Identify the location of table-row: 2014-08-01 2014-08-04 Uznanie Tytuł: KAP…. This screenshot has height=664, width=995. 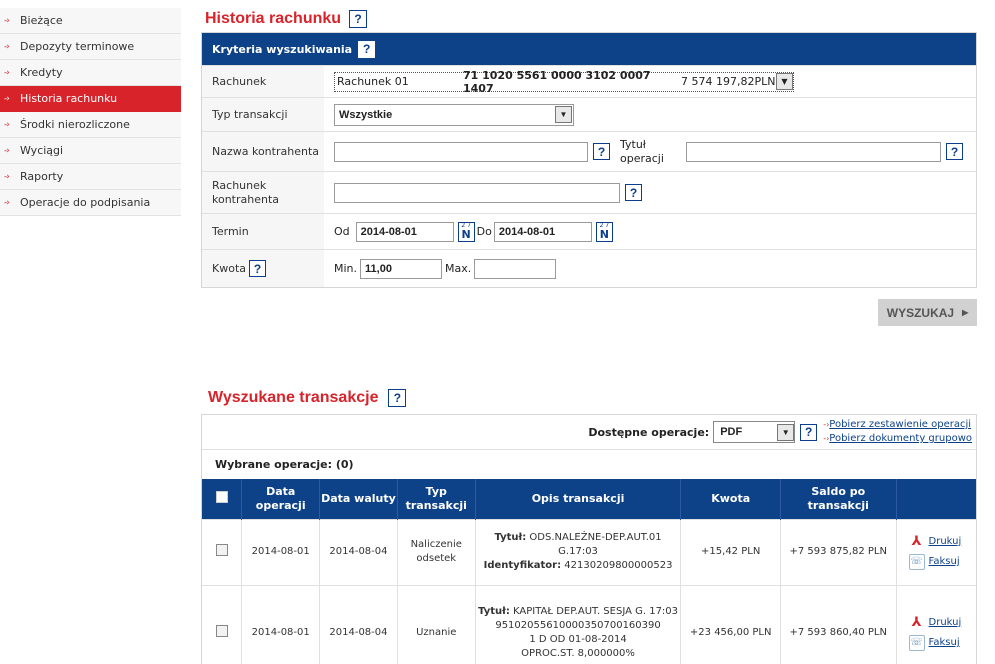
(589, 624).